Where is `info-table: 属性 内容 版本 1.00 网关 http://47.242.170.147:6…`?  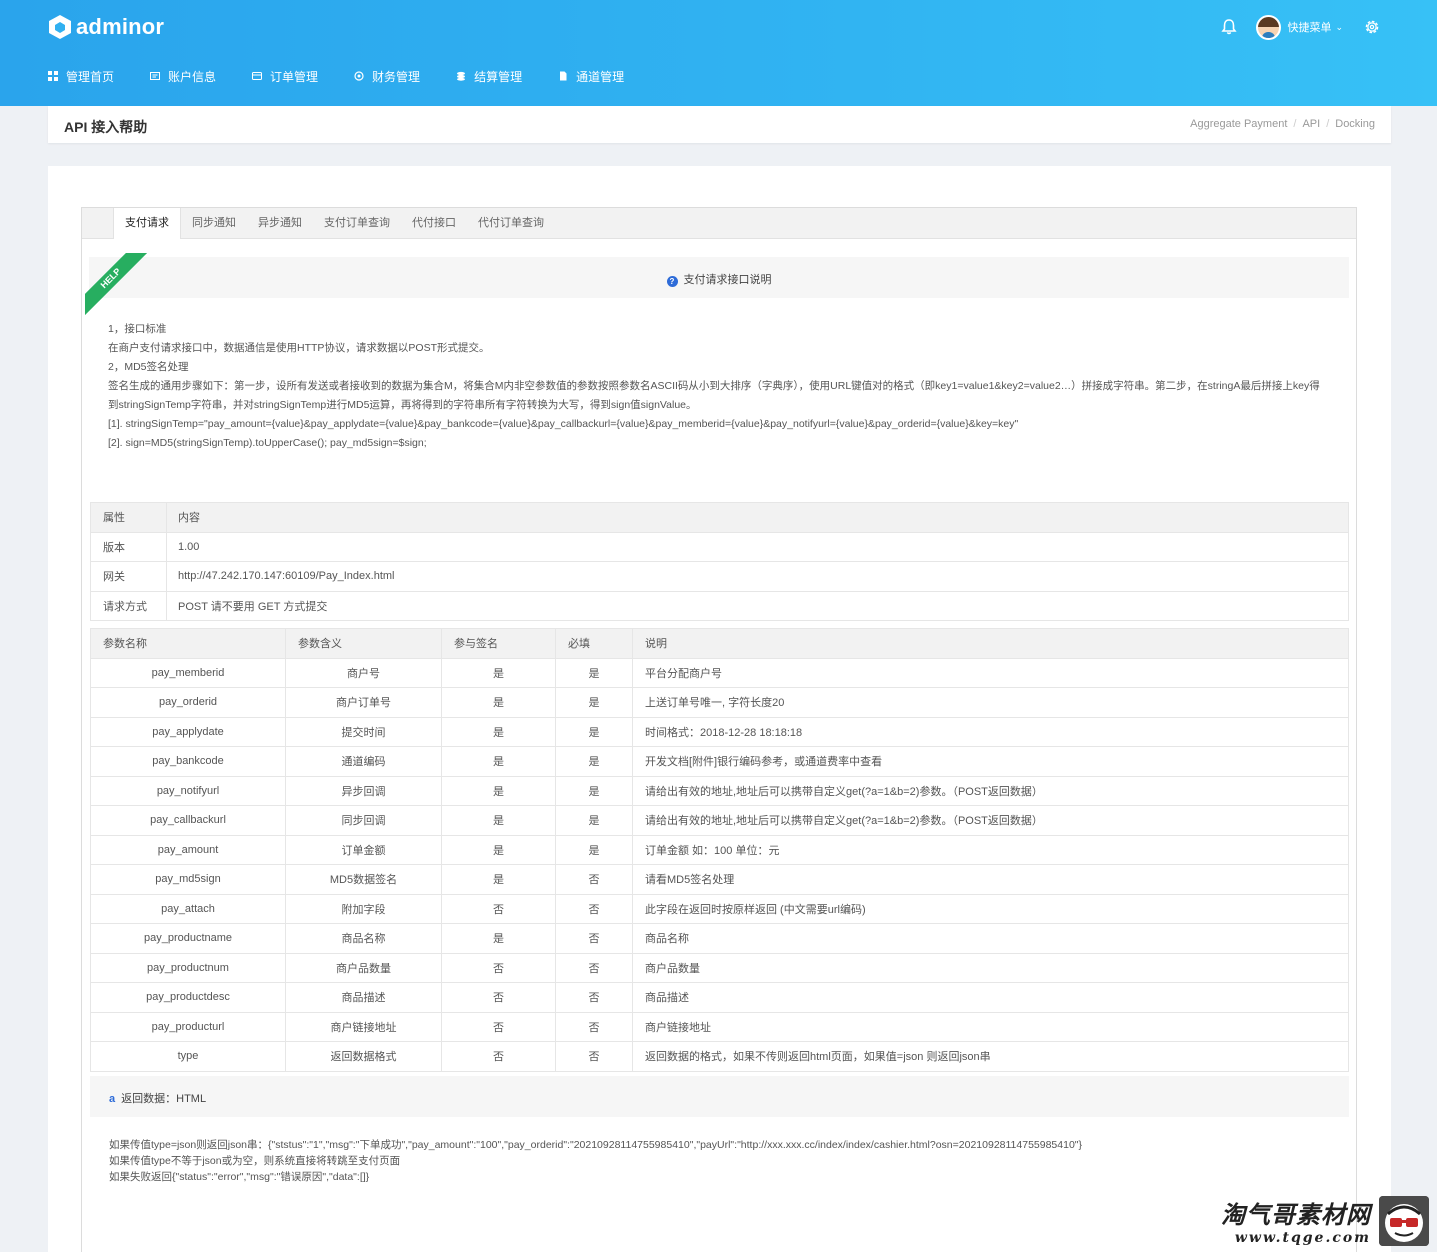 info-table: 属性 内容 版本 1.00 网关 http://47.242.170.147:6… is located at coordinates (719, 561).